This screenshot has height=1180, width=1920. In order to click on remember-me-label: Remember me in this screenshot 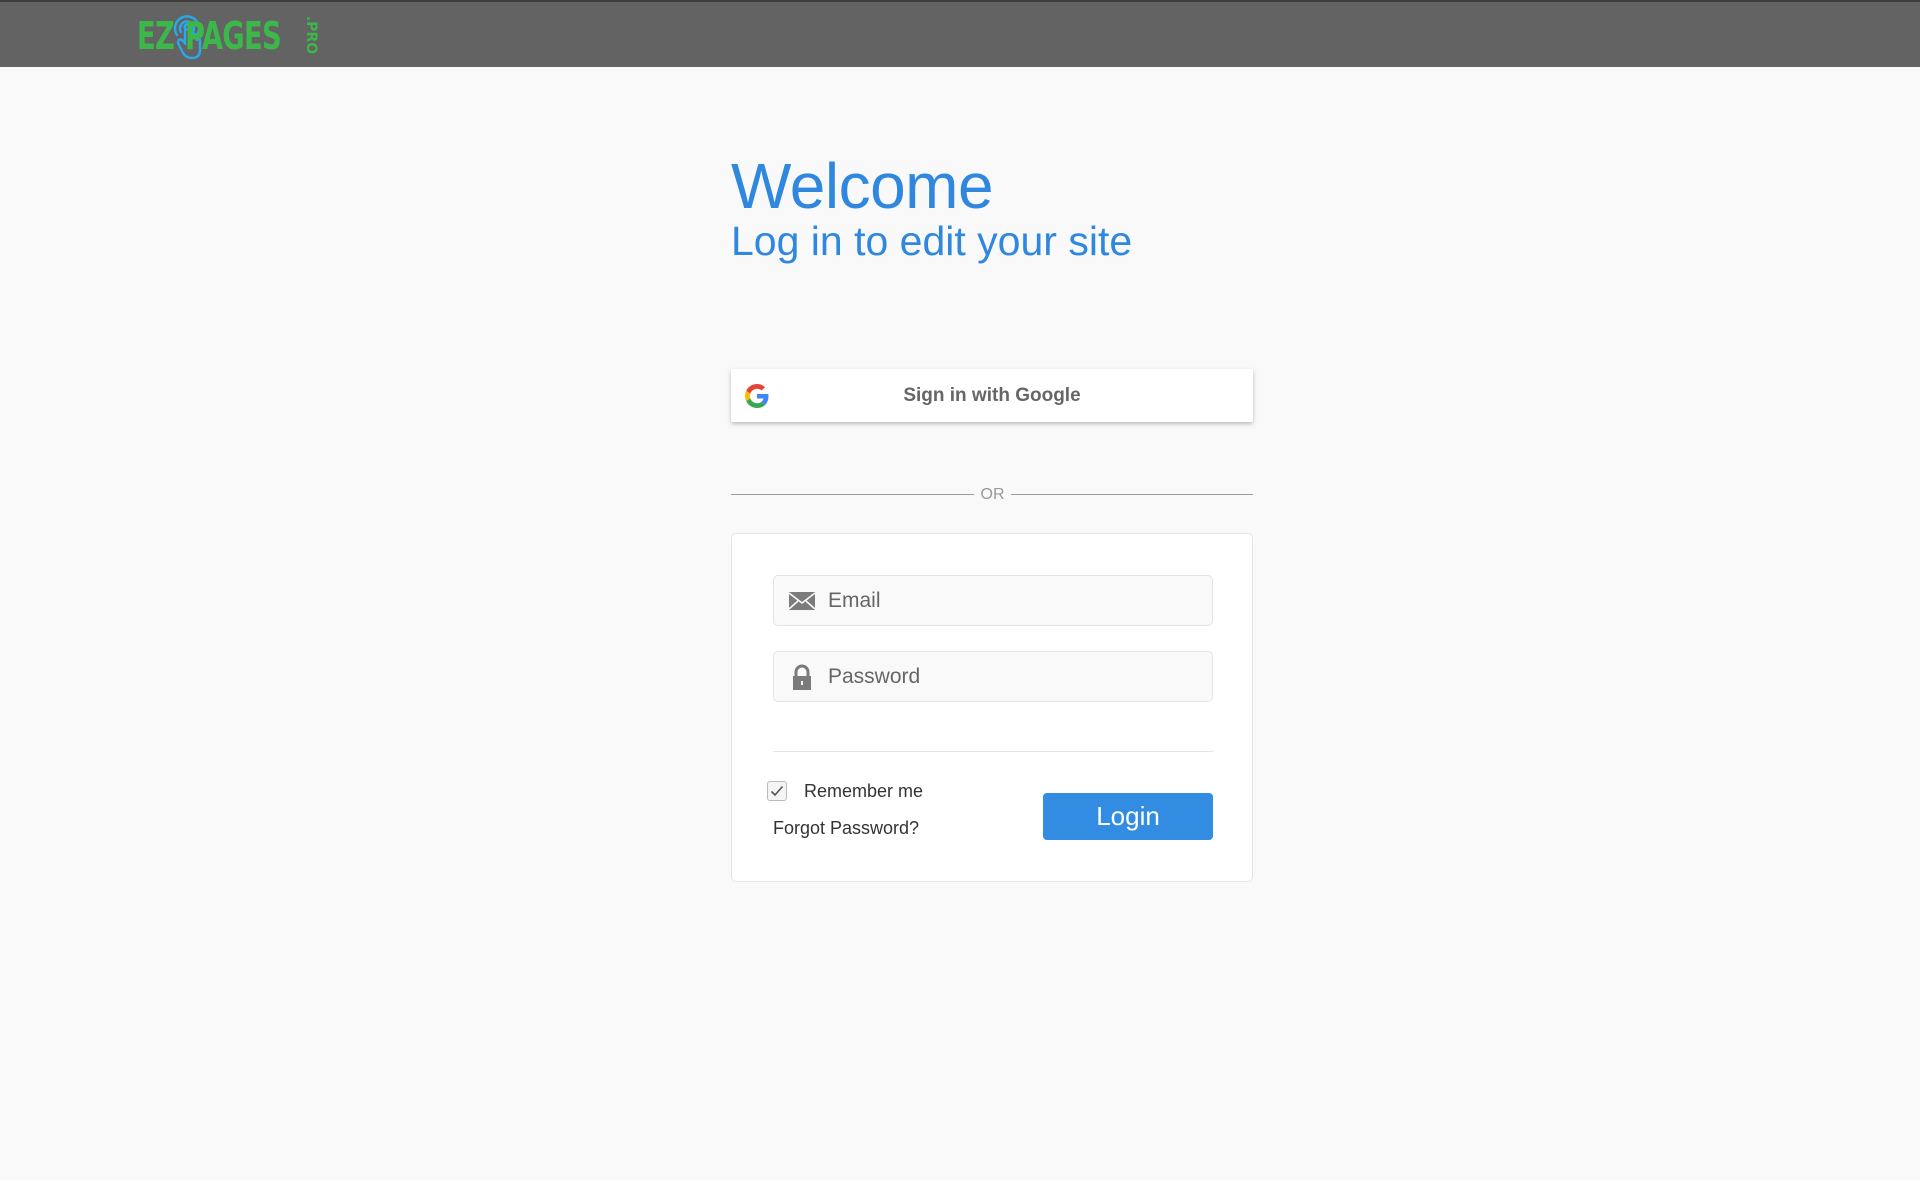, I will do `click(863, 791)`.